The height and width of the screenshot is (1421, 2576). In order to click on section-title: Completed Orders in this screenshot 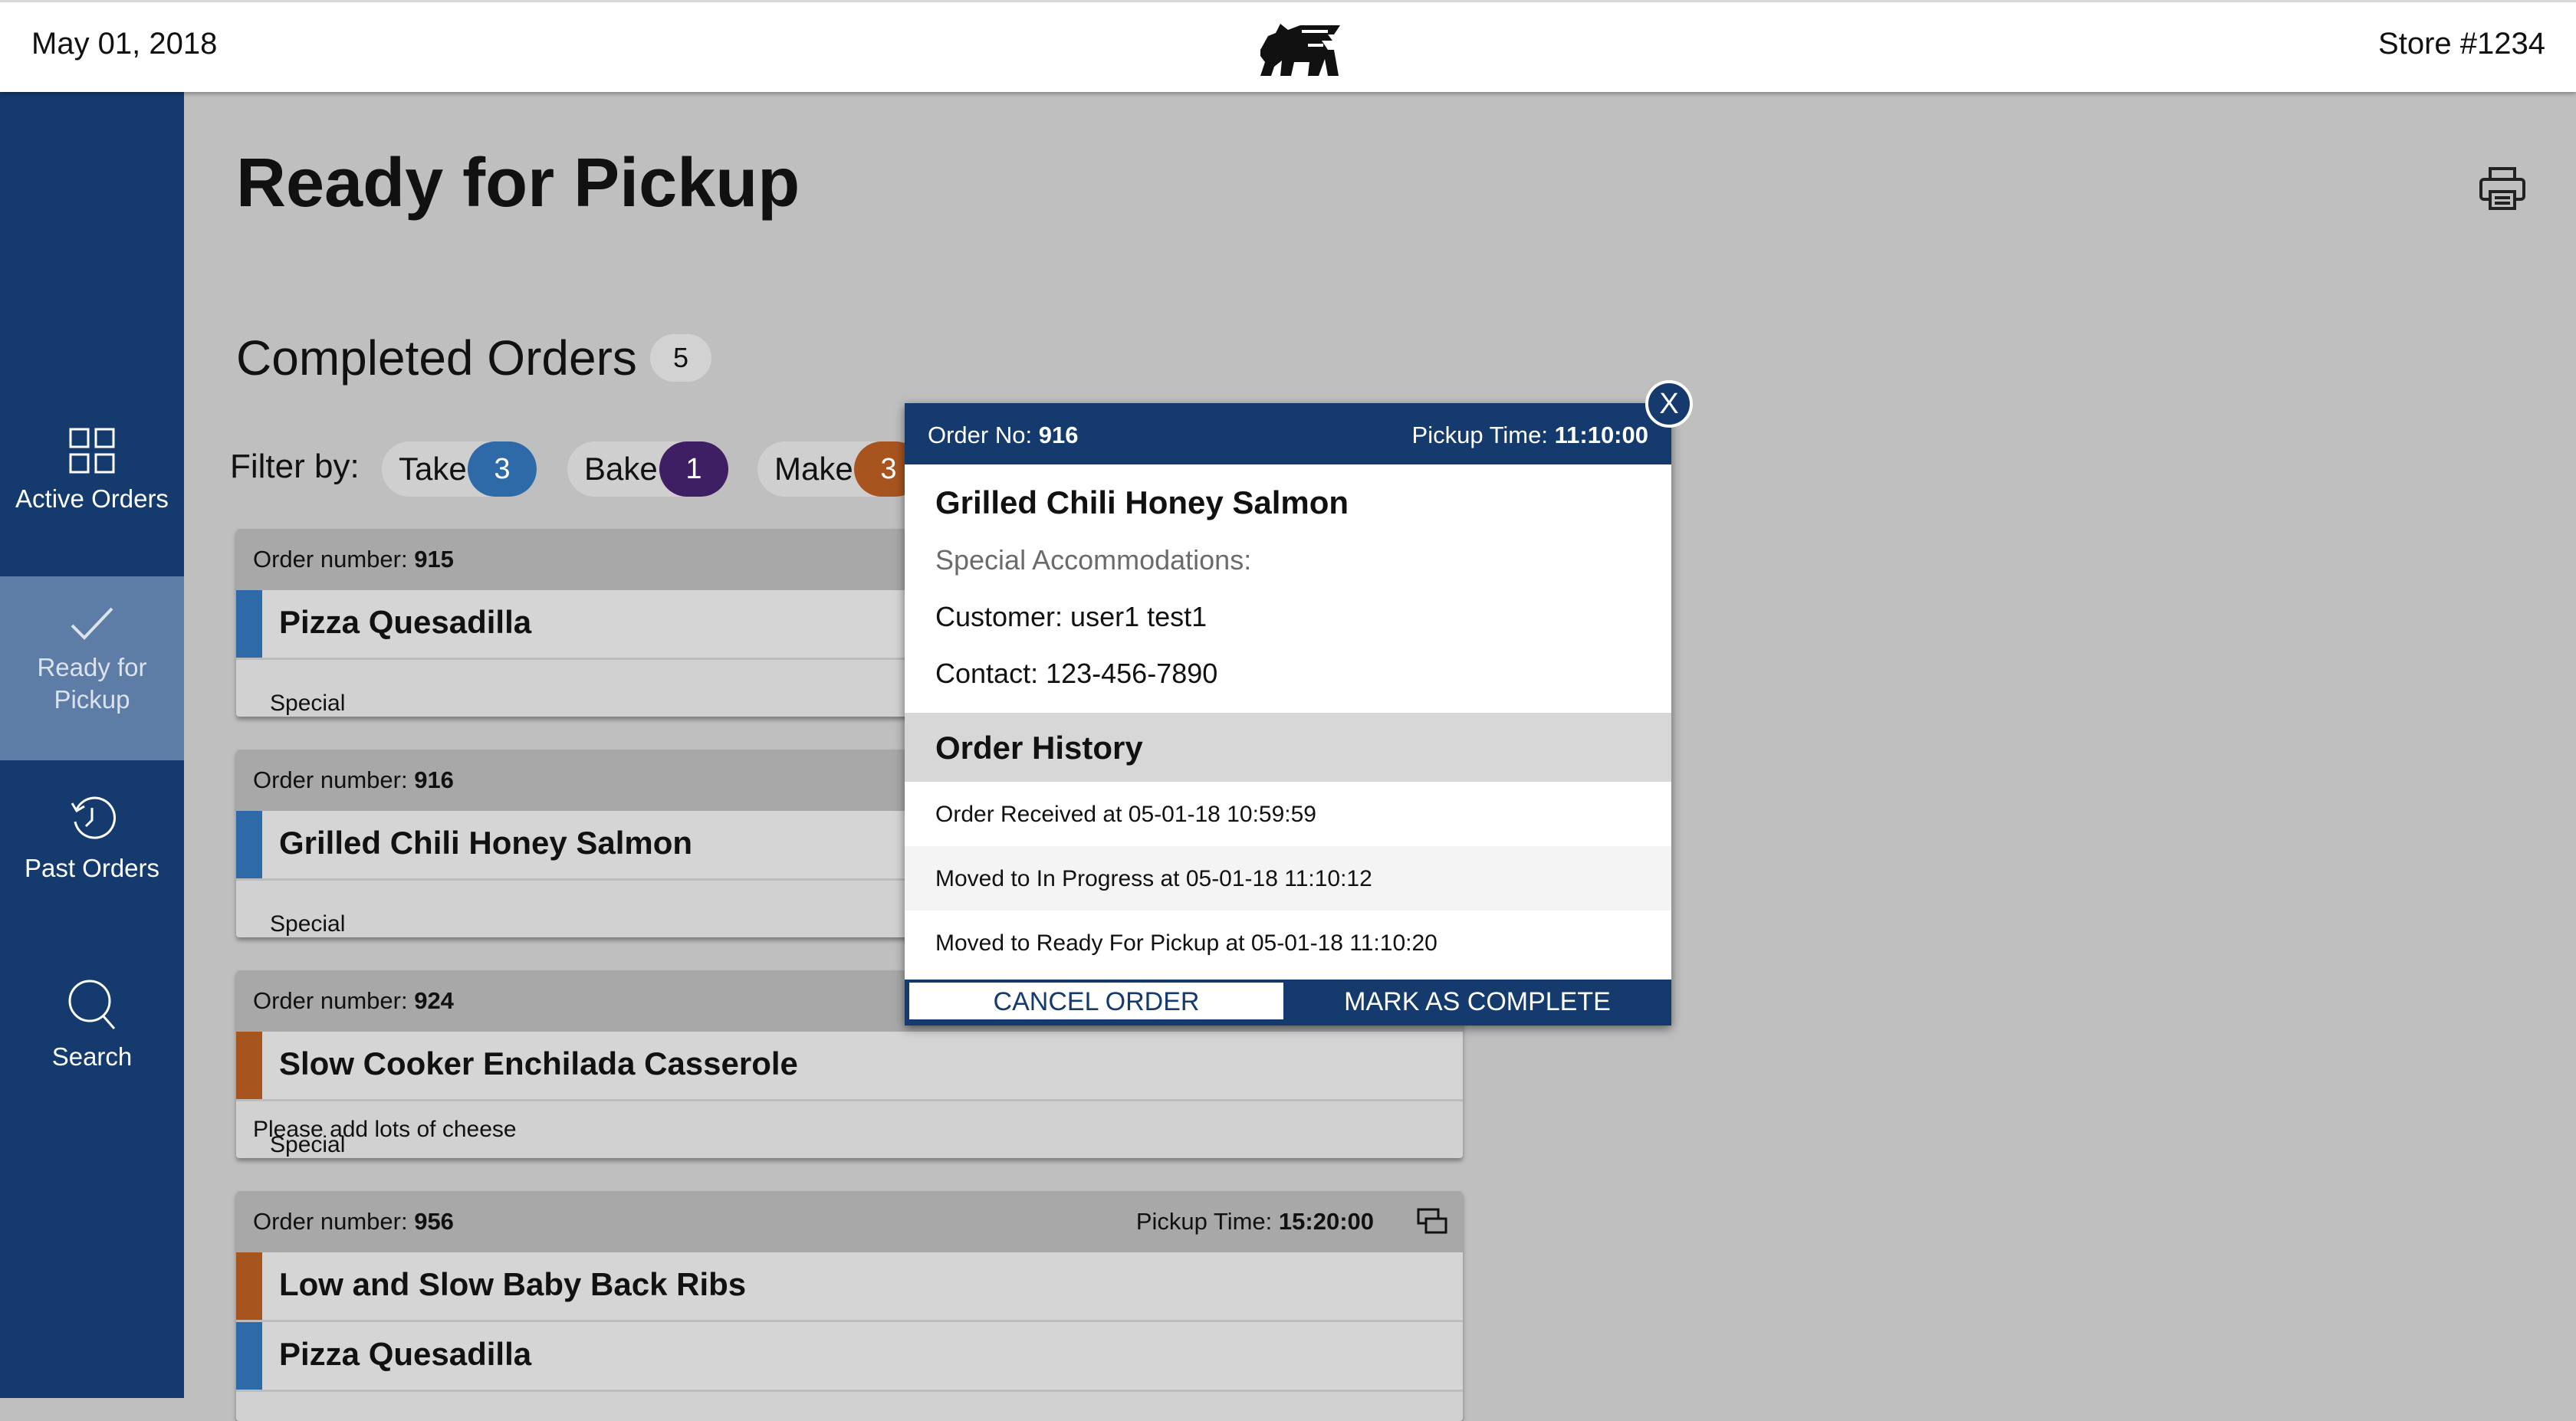, I will do `click(436, 358)`.